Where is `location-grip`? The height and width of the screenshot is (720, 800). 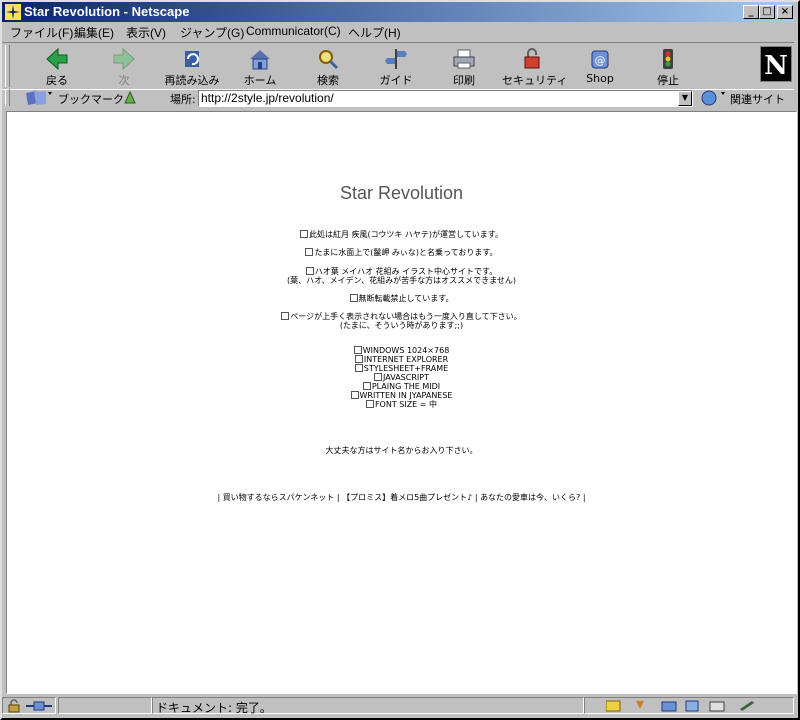 location-grip is located at coordinates (7, 97).